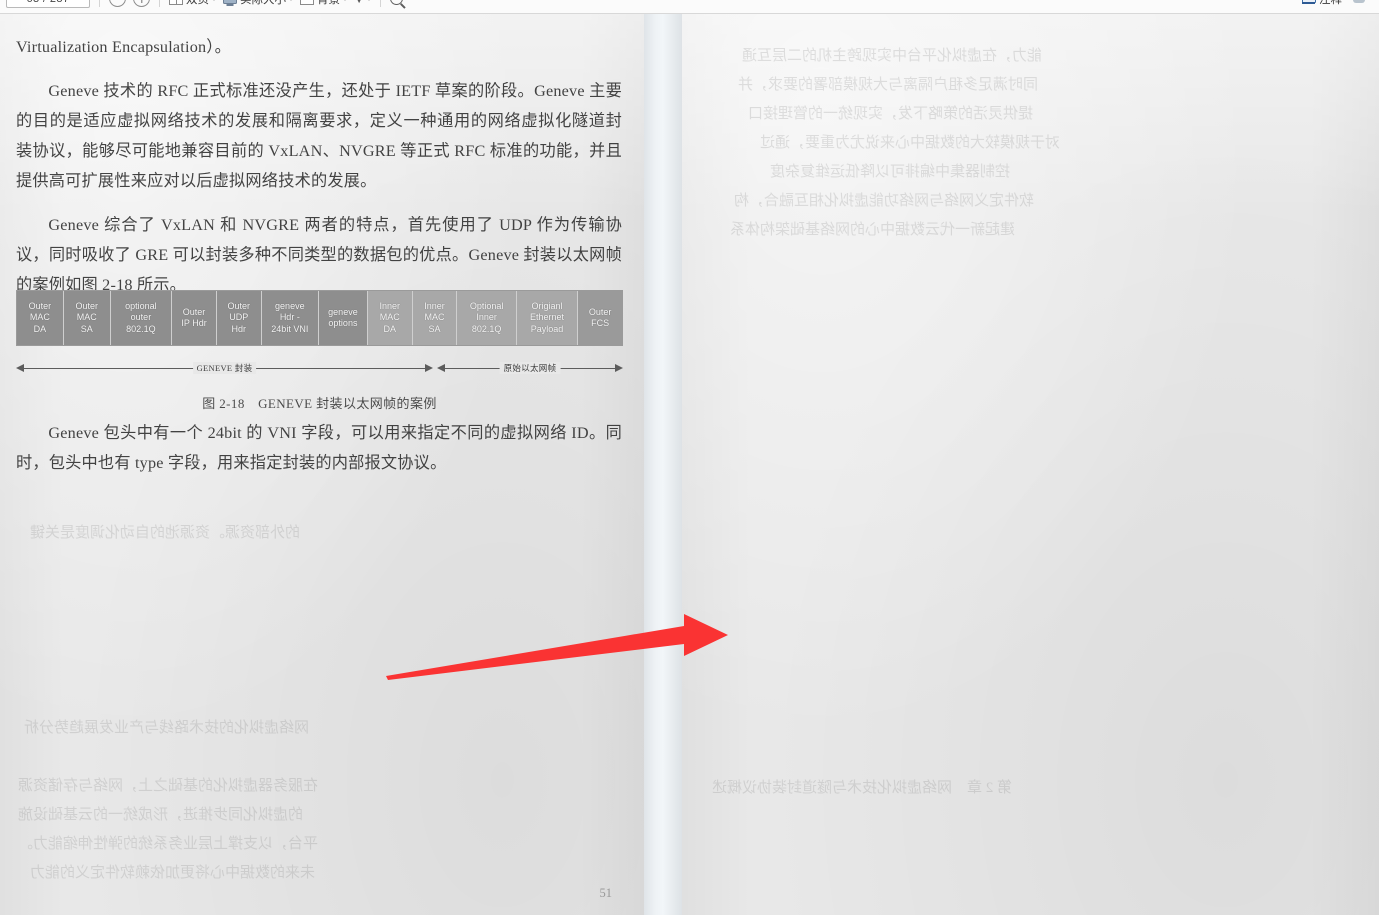  I want to click on bleed-through-text: 平台，以支撑上层业务系统的弹性伸缩能力。, so click(168, 844).